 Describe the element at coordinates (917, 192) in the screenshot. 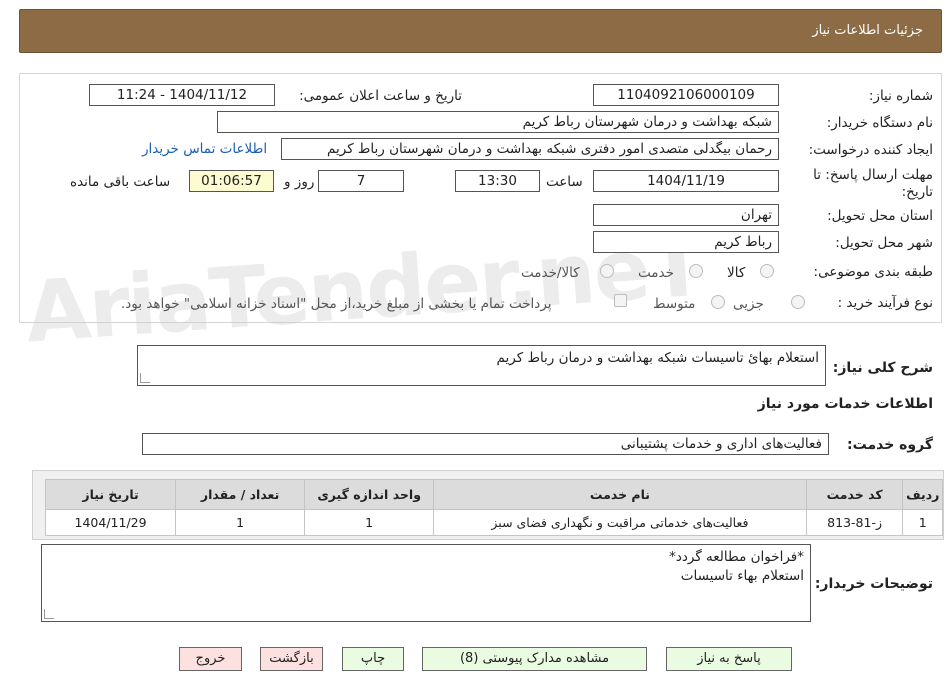

I see `deadline-label-2: تاریخ:` at that location.